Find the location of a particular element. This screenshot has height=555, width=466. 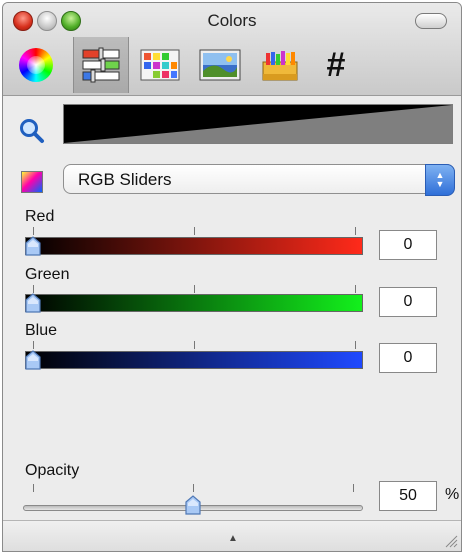

color-swatch-well is located at coordinates (258, 124).